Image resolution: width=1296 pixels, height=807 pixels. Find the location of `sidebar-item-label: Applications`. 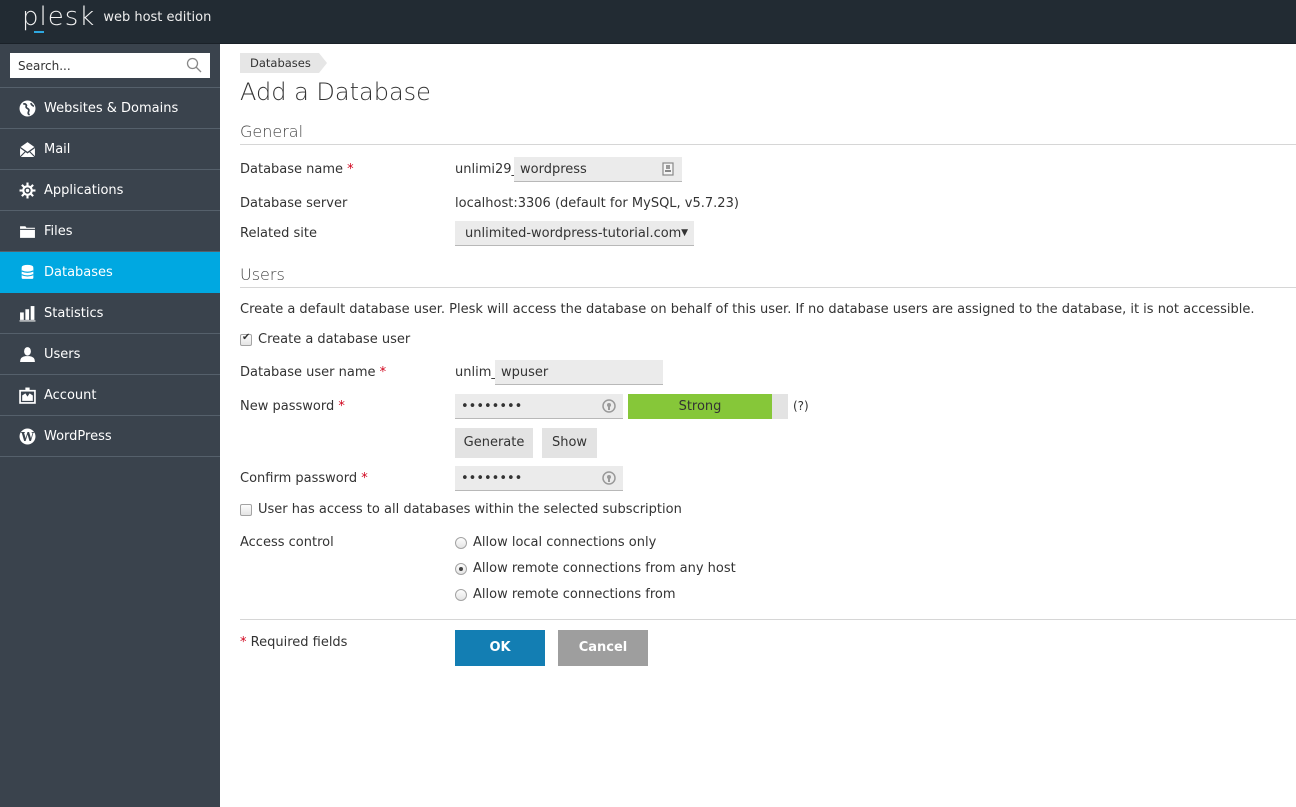

sidebar-item-label: Applications is located at coordinates (84, 190).